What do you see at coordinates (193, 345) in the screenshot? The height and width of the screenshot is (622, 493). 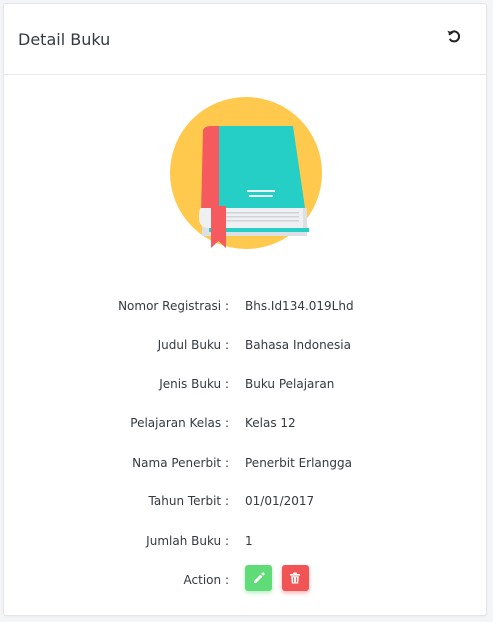 I see `judul-buku-label: Judul Buku :` at bounding box center [193, 345].